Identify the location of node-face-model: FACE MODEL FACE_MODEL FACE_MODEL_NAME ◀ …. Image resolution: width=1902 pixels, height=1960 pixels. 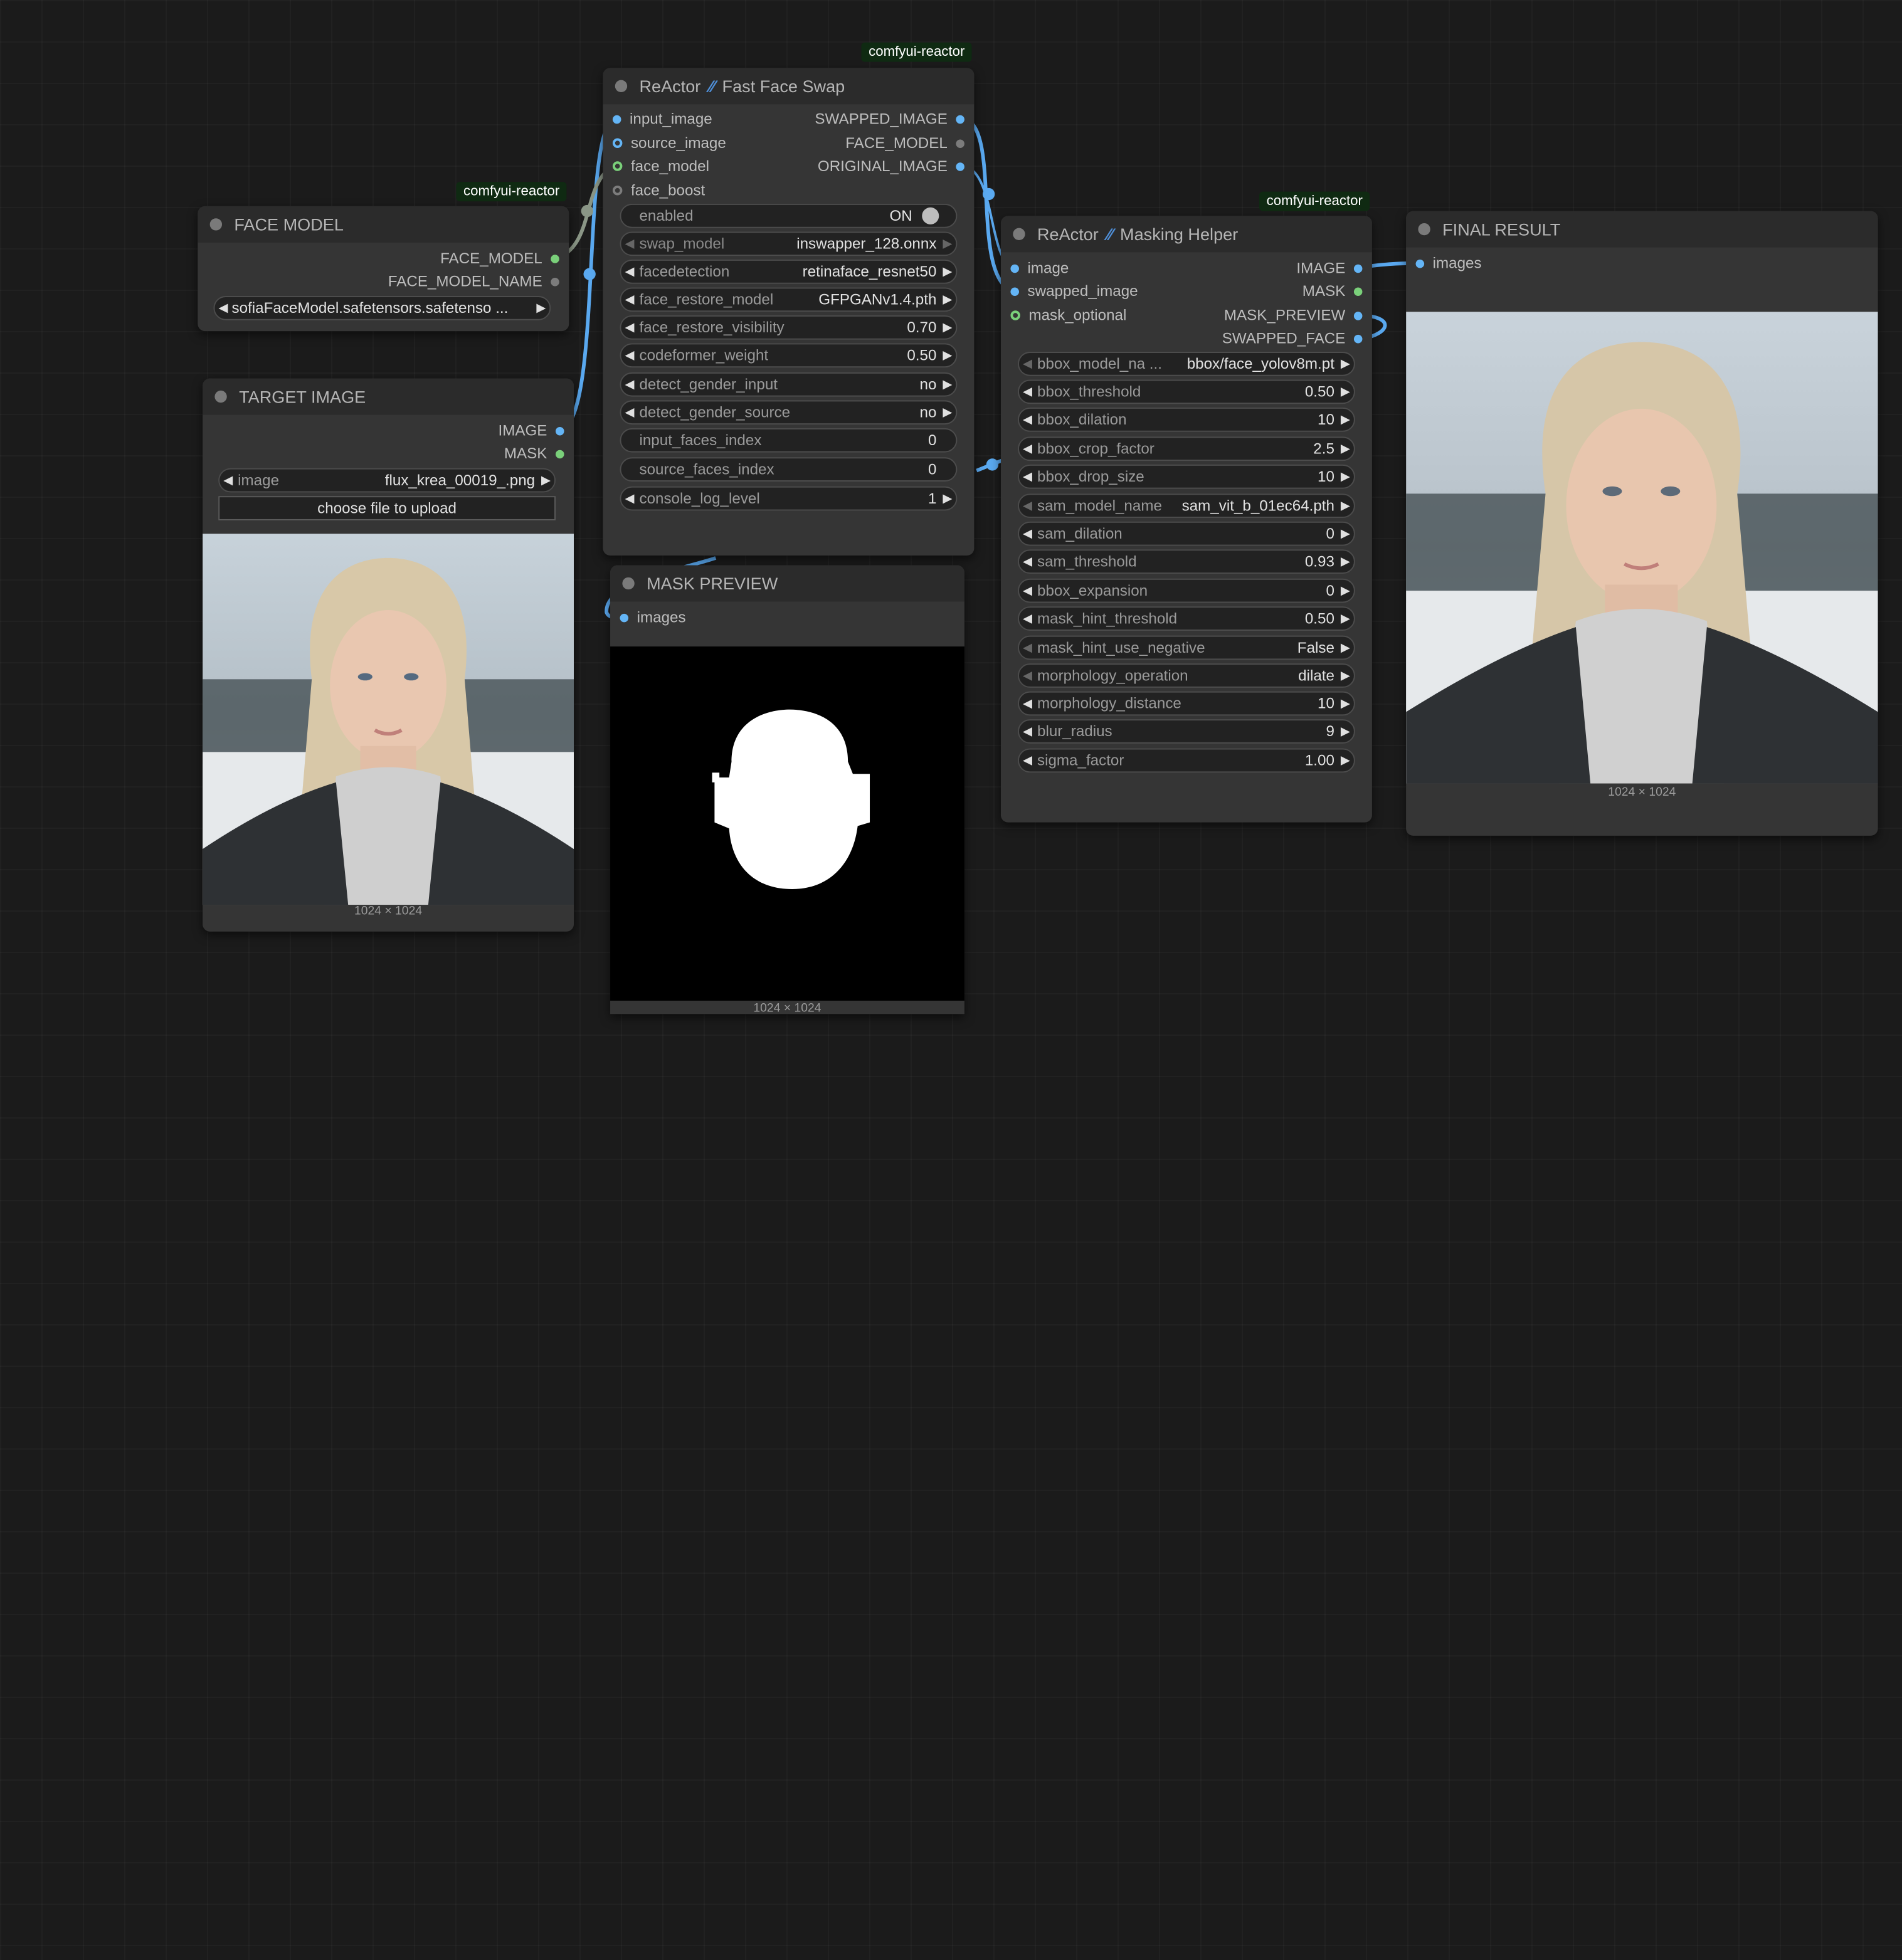
(383, 269).